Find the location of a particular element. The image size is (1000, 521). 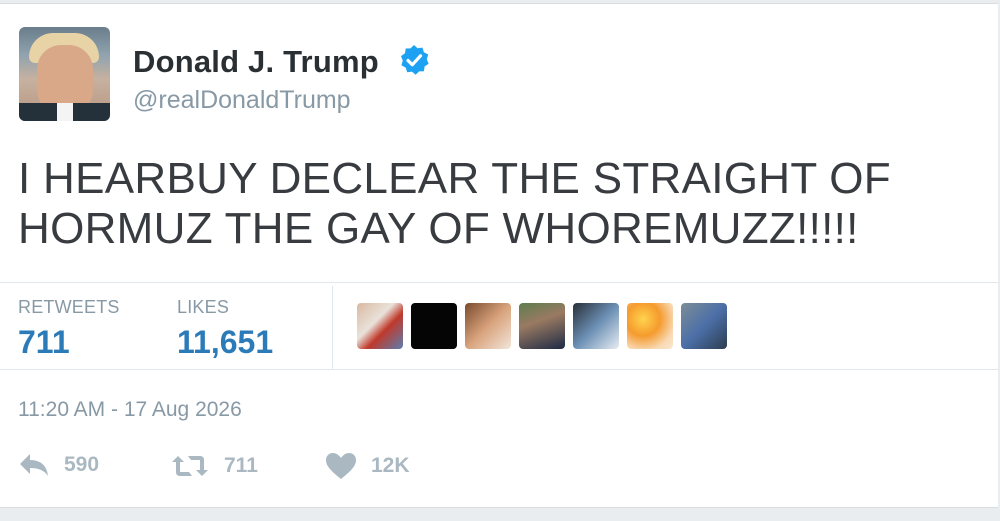

likes-label: LIKES is located at coordinates (203, 307).